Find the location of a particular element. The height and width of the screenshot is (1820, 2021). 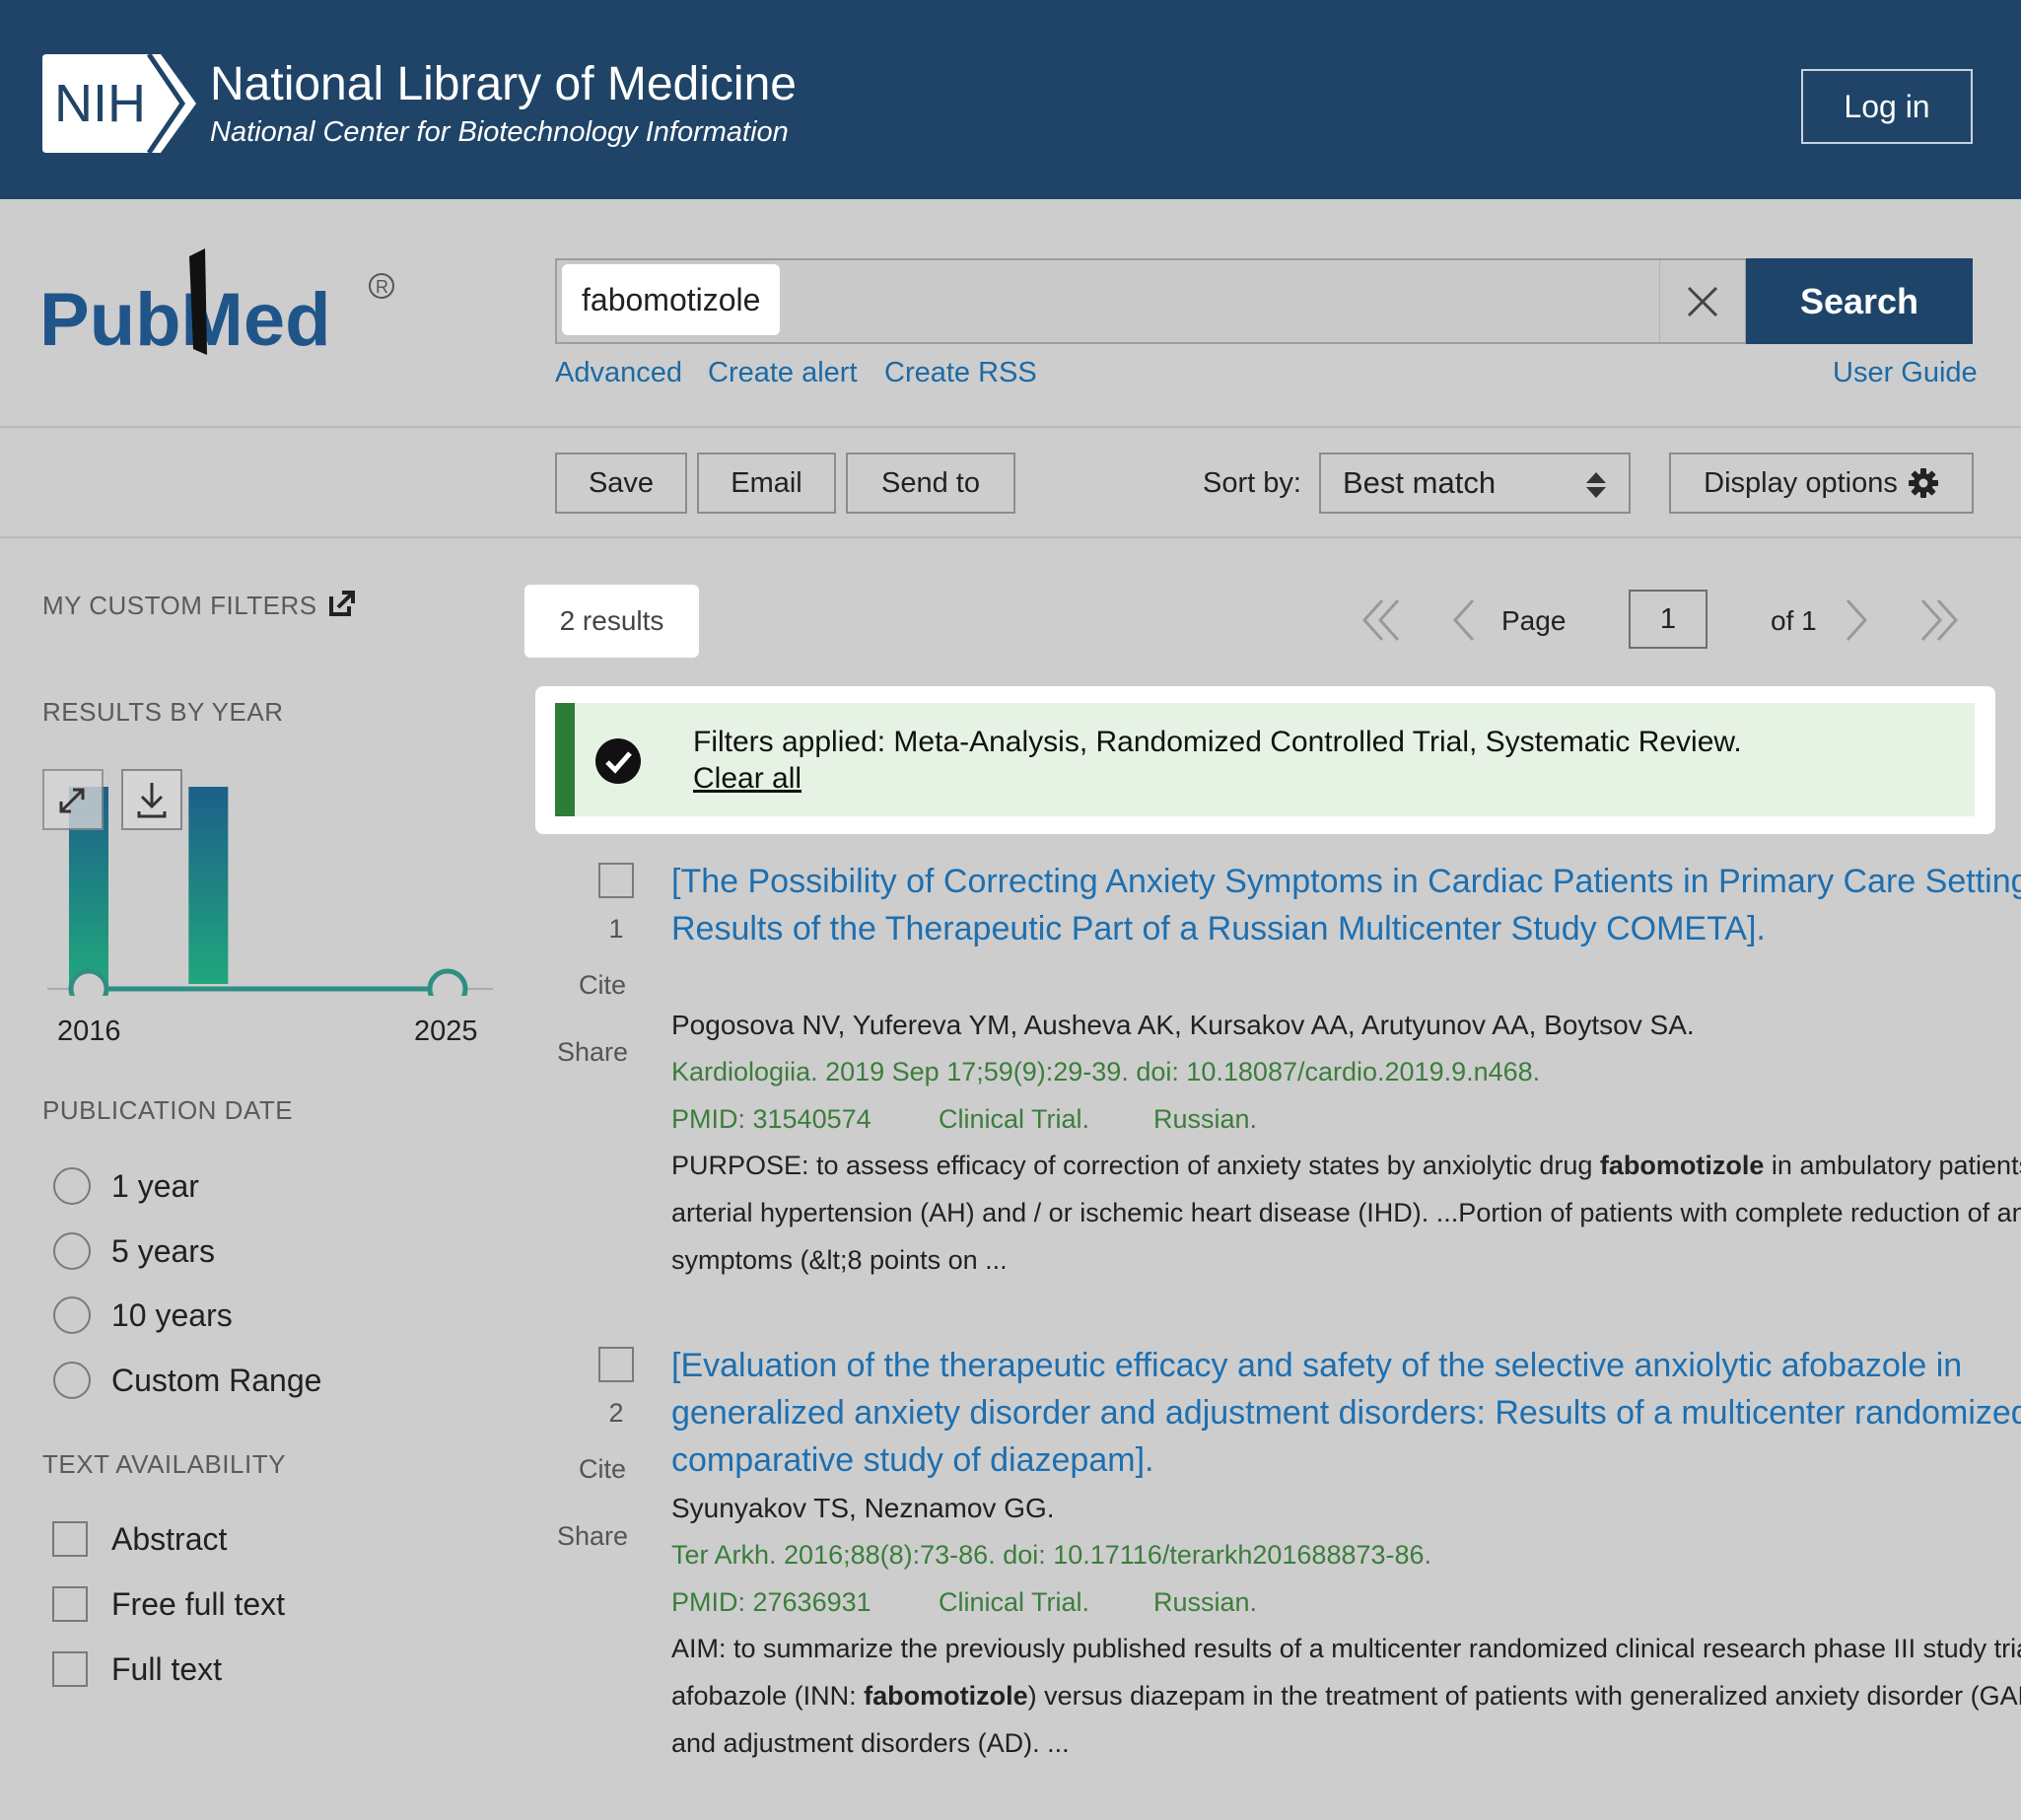

svg-text: PubMed is located at coordinates (185, 320).